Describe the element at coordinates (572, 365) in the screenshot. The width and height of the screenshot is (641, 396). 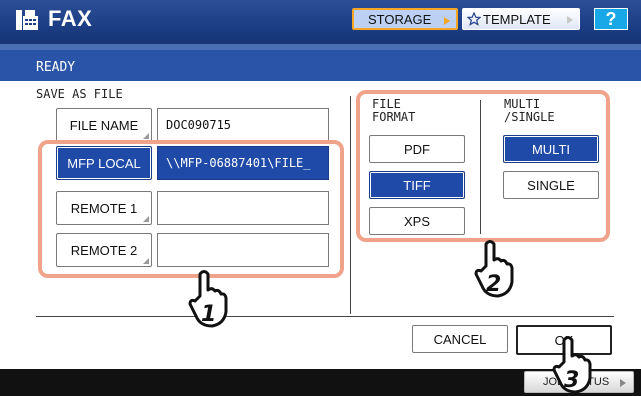
I see `pointing-hand-icon: 3` at that location.